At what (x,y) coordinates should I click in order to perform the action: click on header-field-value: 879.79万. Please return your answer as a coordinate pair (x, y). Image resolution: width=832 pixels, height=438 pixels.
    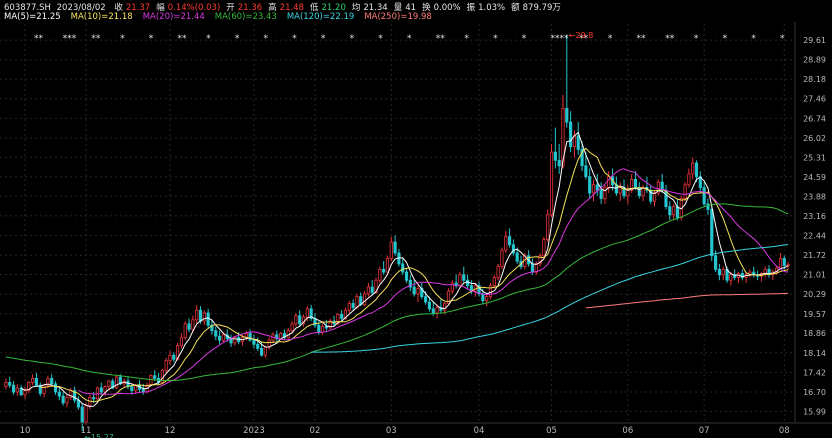
    Looking at the image, I should click on (542, 8).